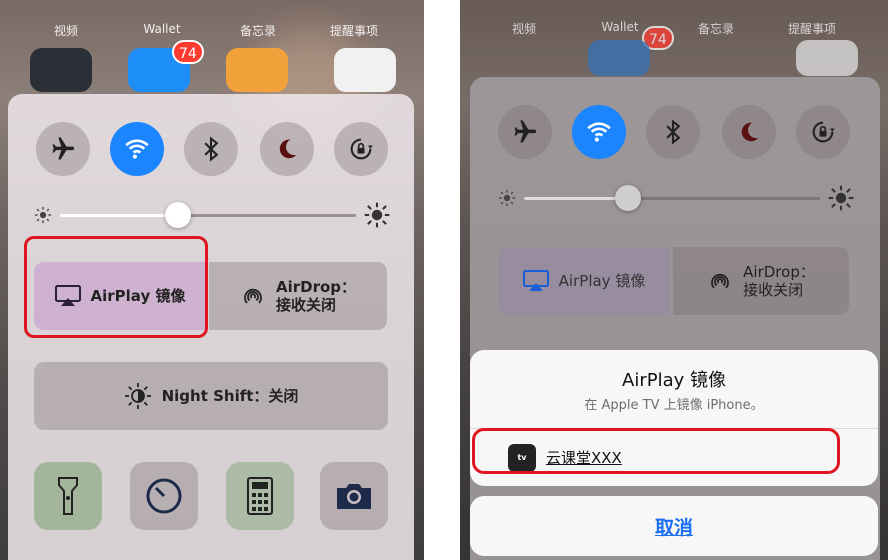  I want to click on calculator-button, so click(260, 496).